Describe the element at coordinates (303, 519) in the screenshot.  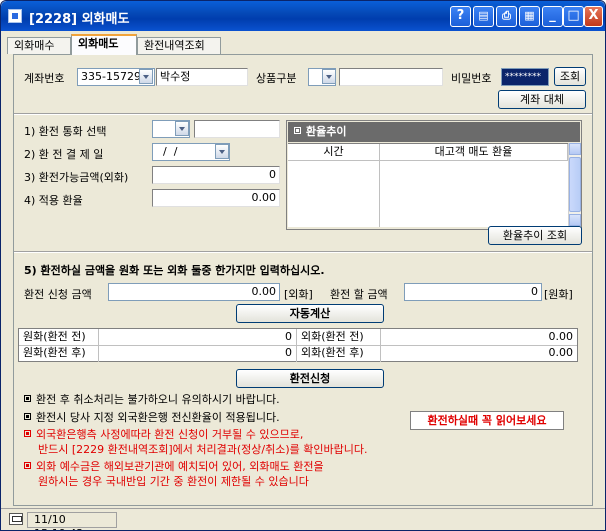
I see `status-bar: 11/10 15:19:42` at that location.